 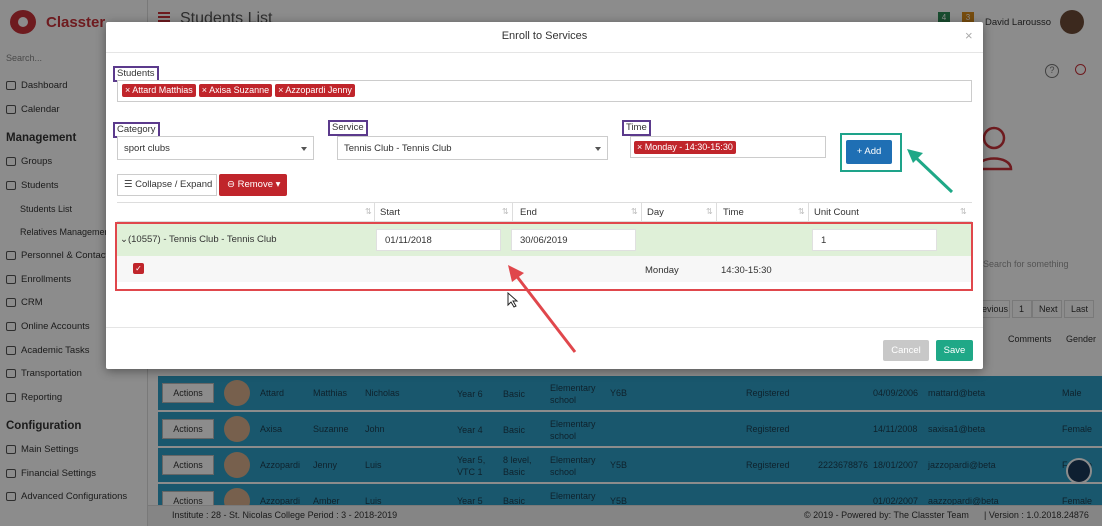 I want to click on close-icon: ×, so click(x=969, y=35).